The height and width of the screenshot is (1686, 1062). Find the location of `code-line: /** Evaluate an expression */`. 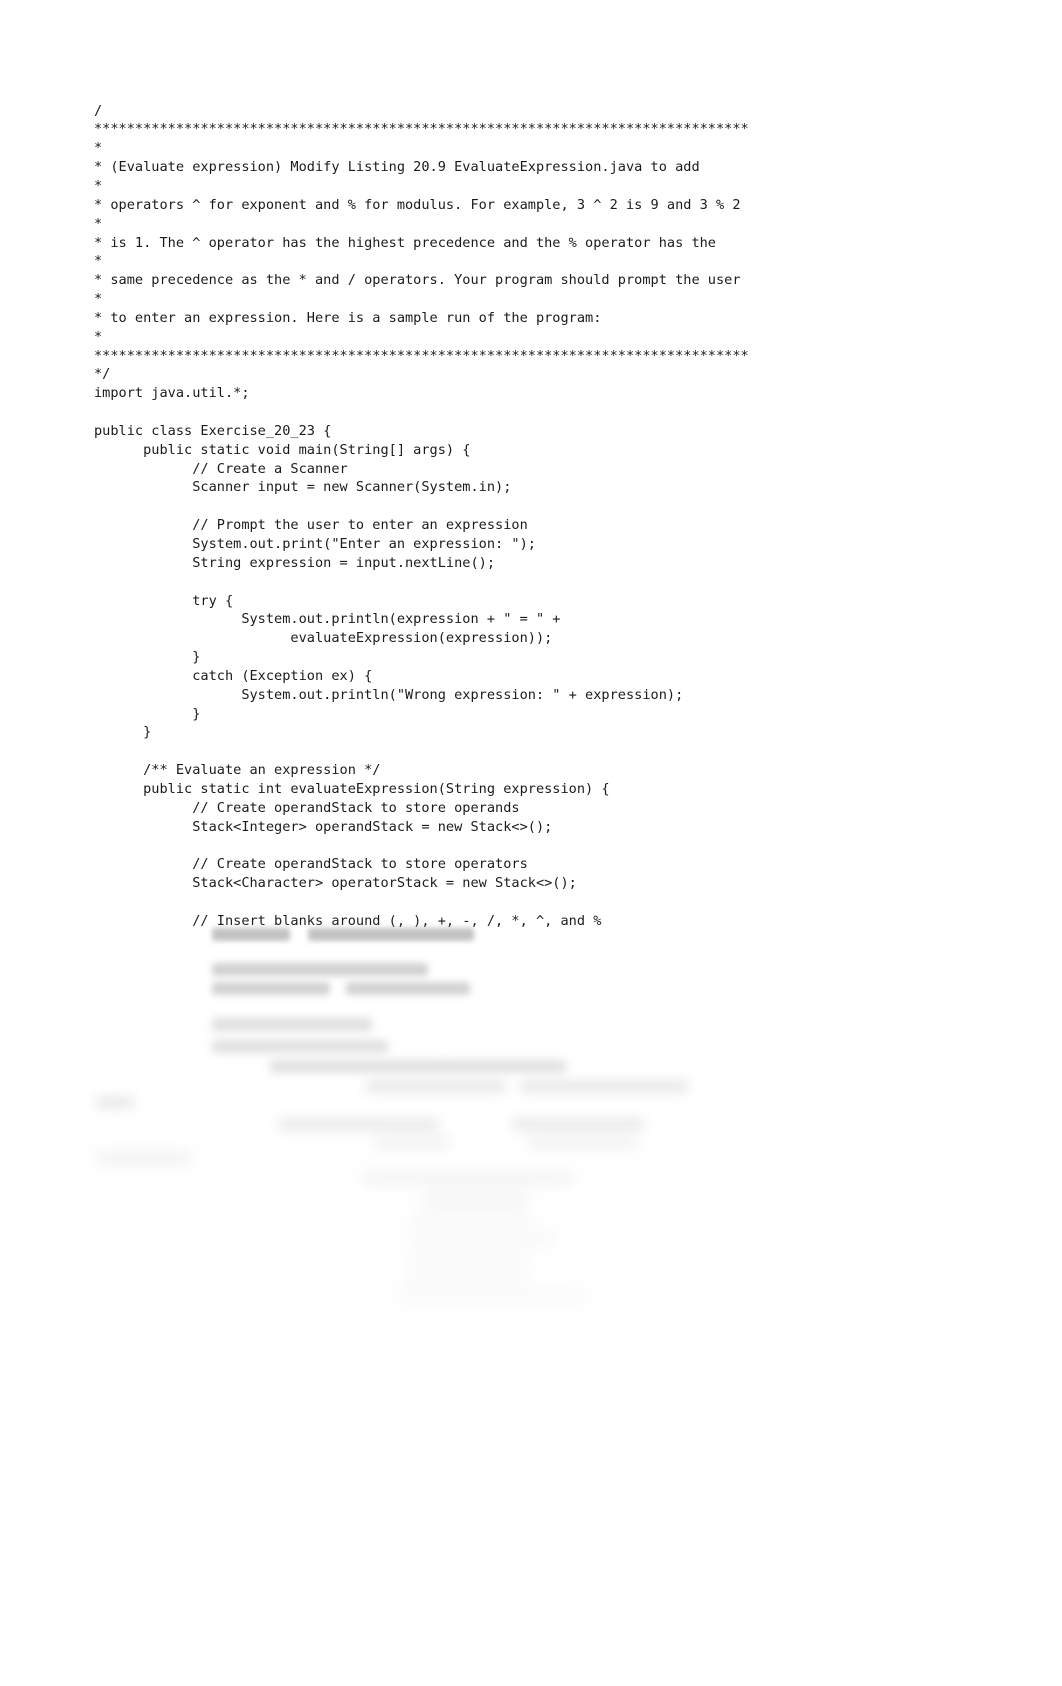

code-line: /** Evaluate an expression */ is located at coordinates (237, 770).